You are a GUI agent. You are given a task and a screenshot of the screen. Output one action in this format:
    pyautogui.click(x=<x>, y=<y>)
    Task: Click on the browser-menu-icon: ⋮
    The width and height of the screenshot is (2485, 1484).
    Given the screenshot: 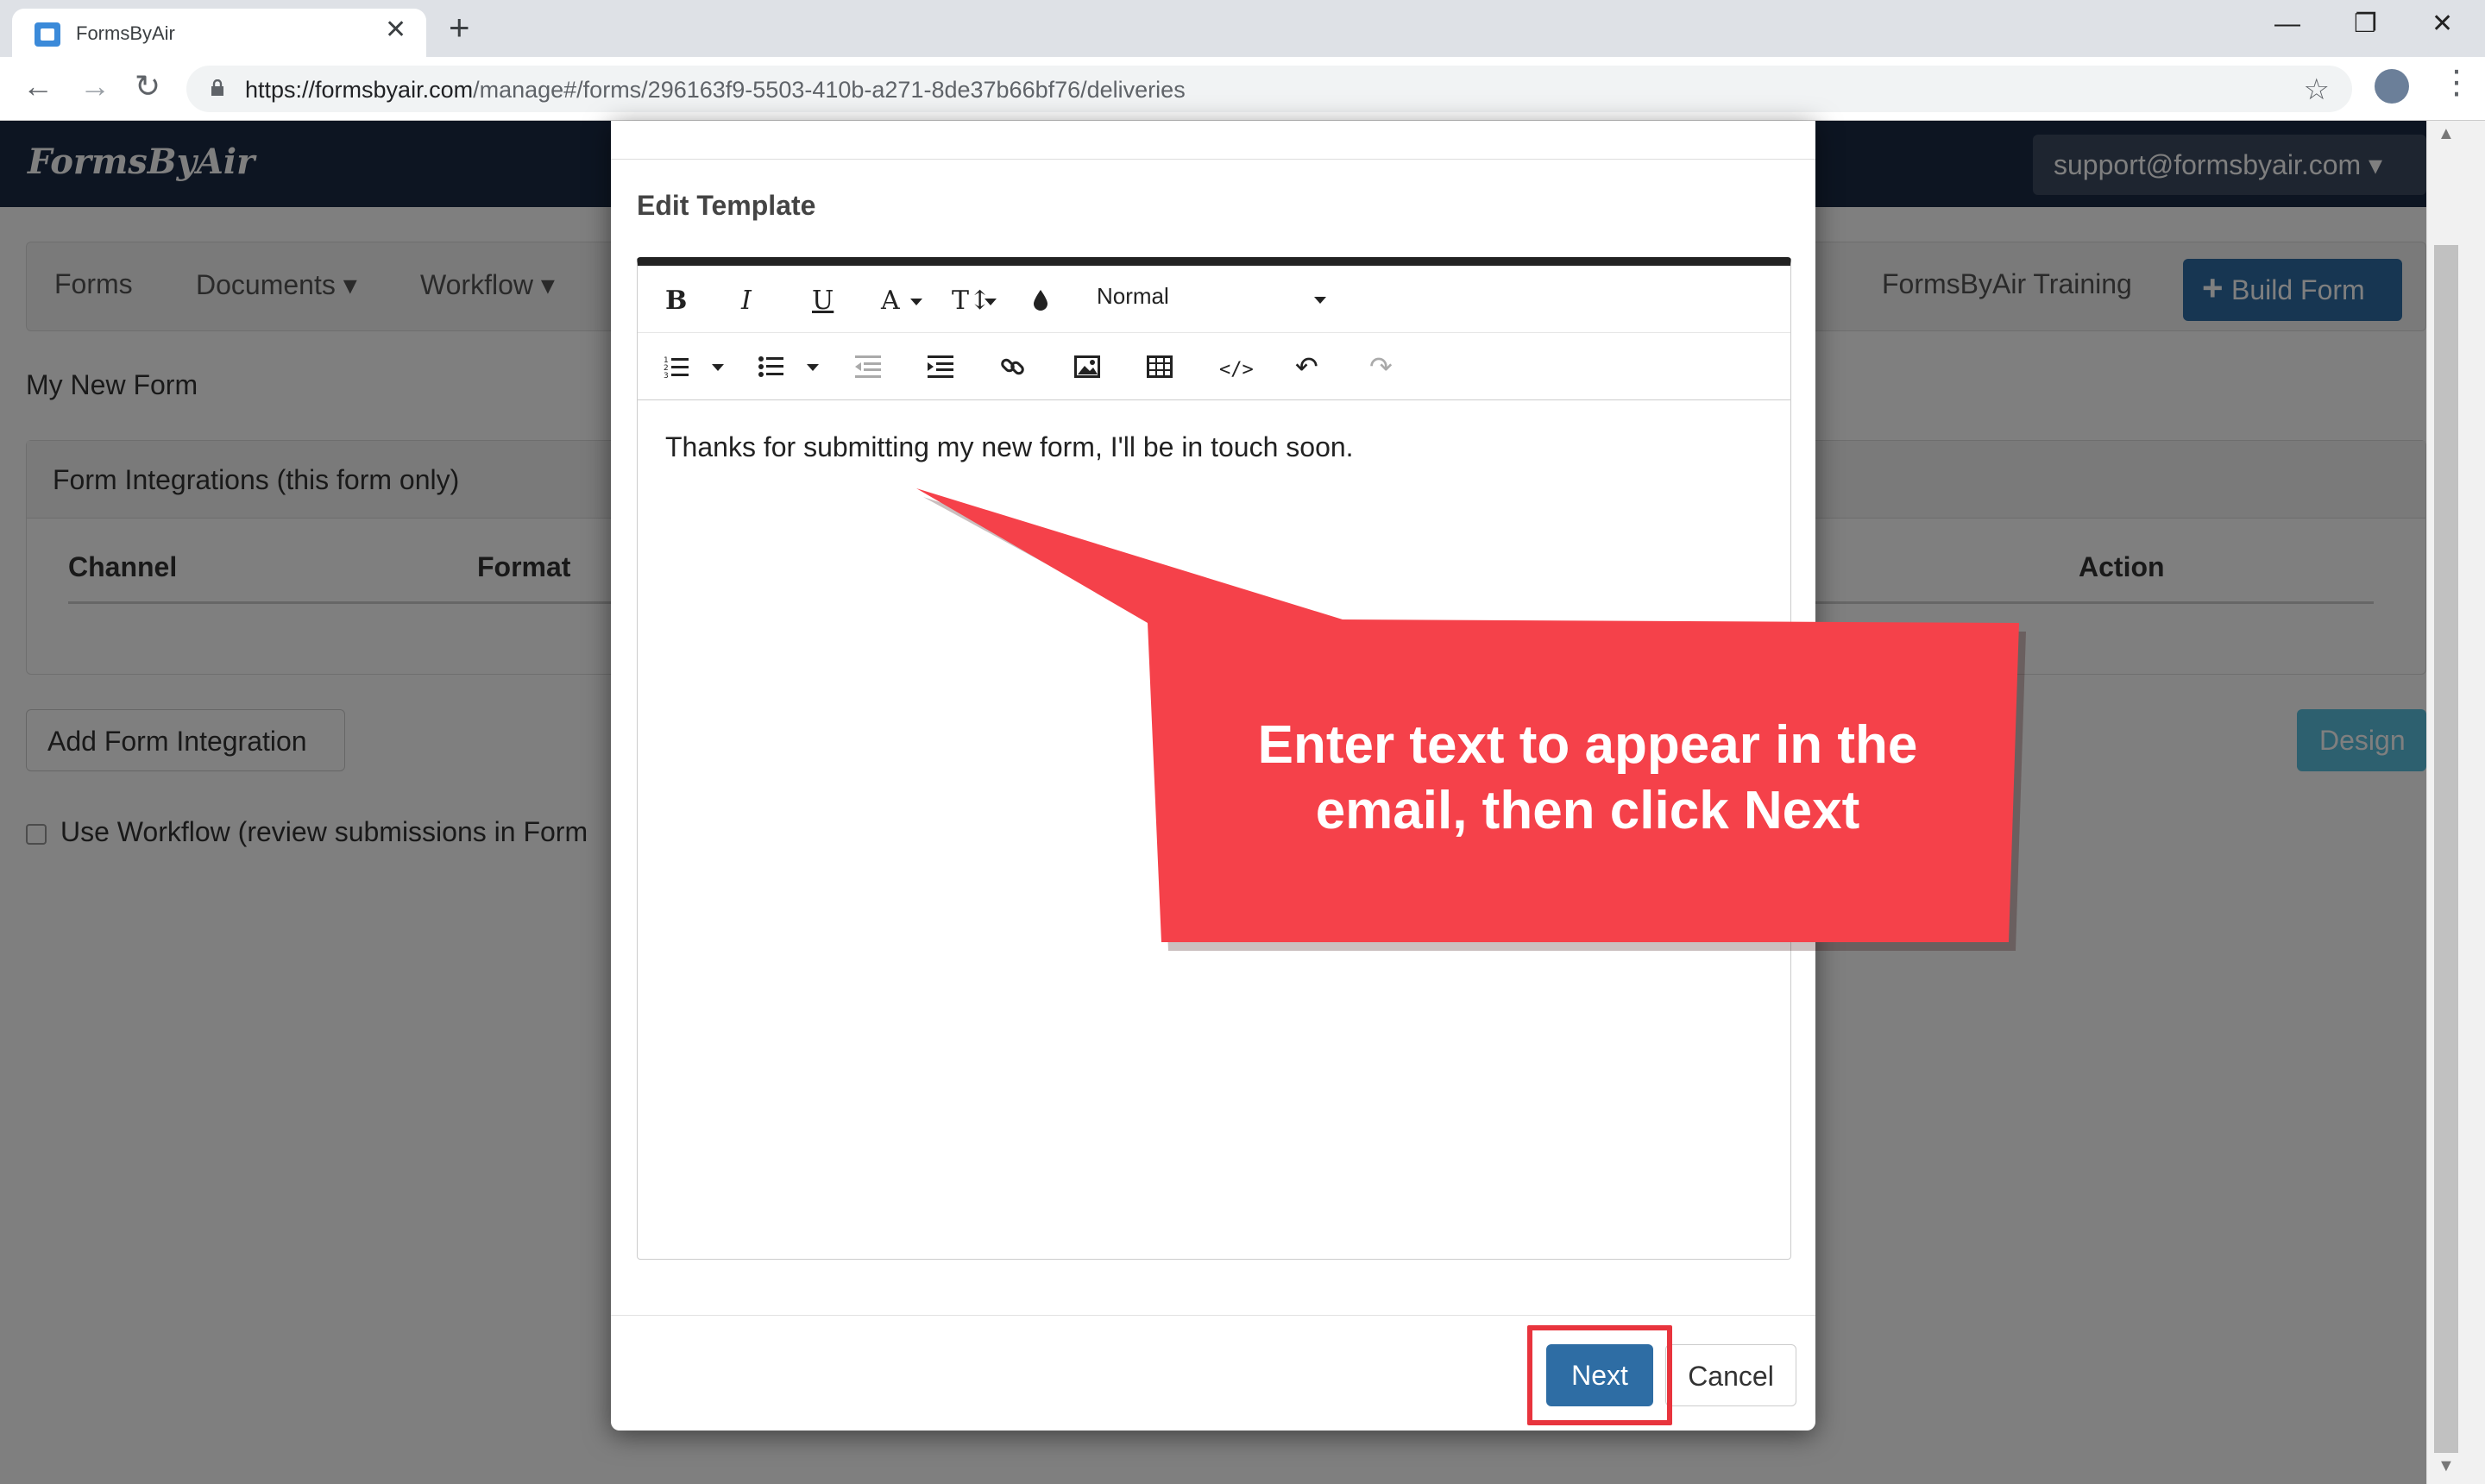 What is the action you would take?
    pyautogui.click(x=2456, y=83)
    